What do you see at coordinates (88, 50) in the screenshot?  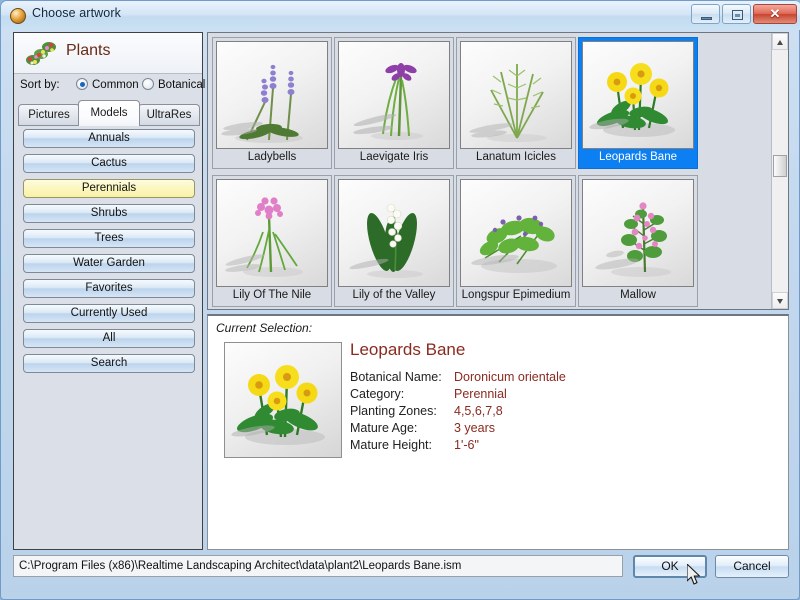 I see `sidebar-title: Plants` at bounding box center [88, 50].